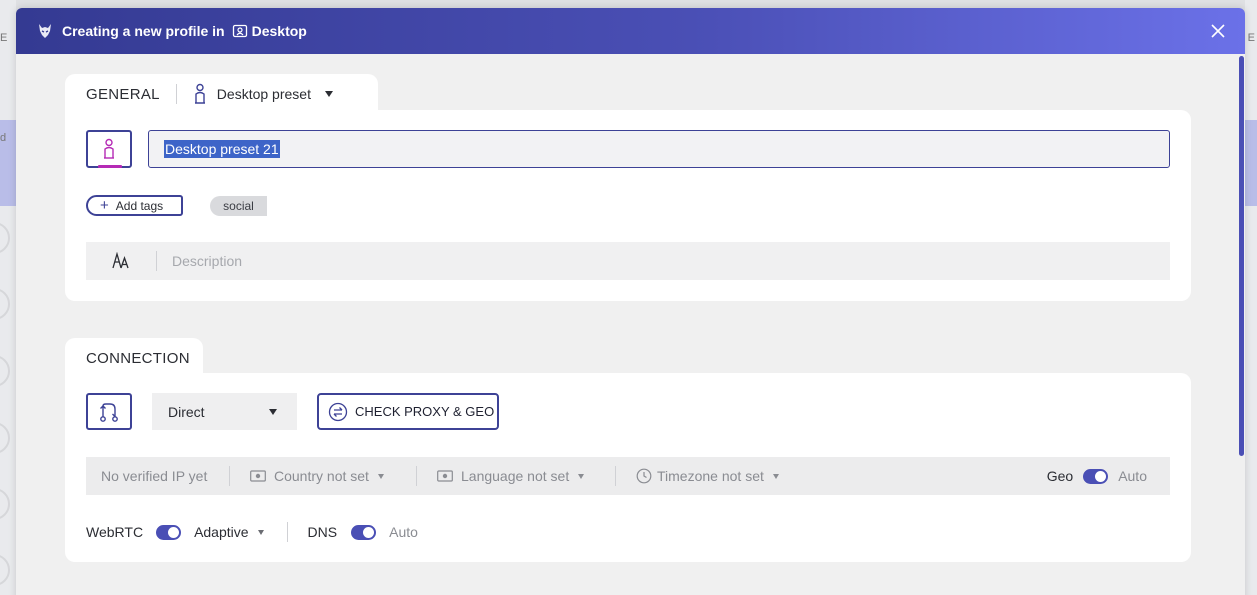  Describe the element at coordinates (104, 205) in the screenshot. I see `plus-icon: +` at that location.